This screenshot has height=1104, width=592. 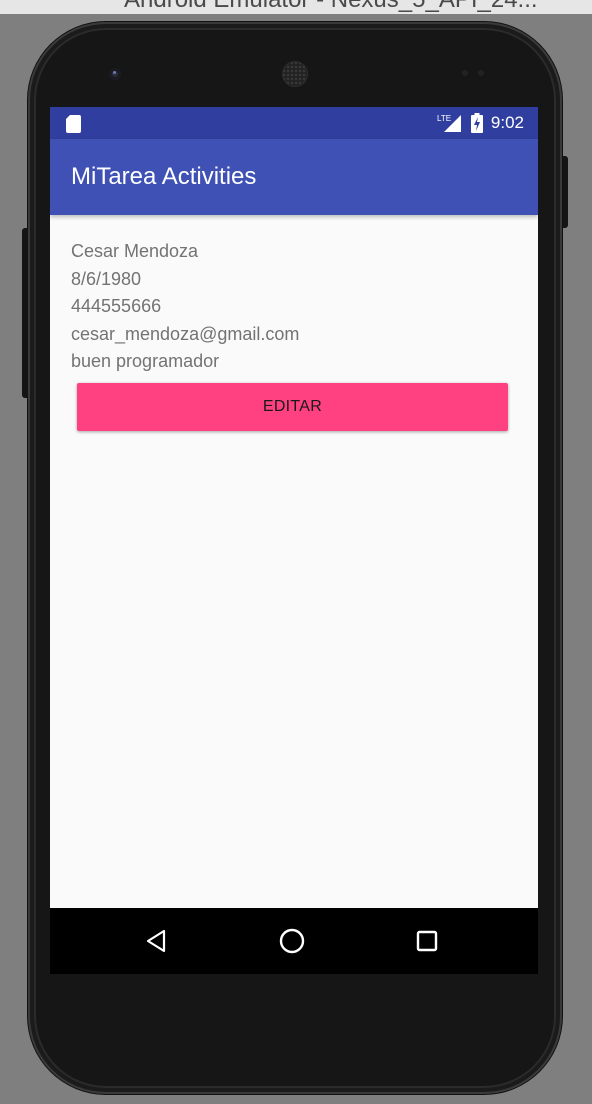 I want to click on network-type-label: LTE, so click(x=444, y=118).